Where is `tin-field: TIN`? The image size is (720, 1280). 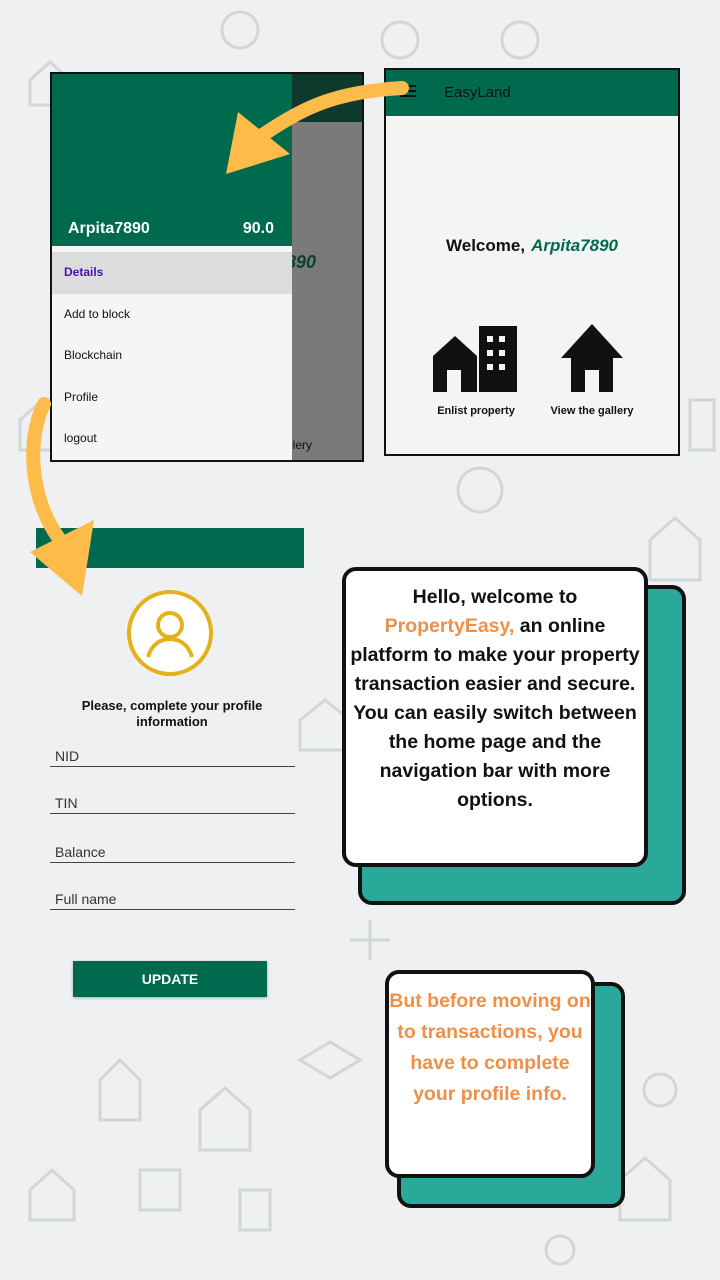 tin-field: TIN is located at coordinates (172, 804).